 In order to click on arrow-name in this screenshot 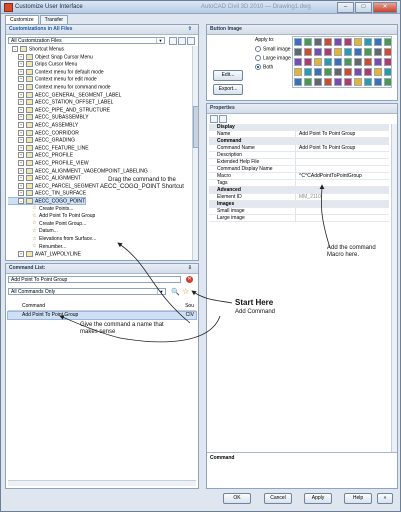, I will do `click(140, 329)`.